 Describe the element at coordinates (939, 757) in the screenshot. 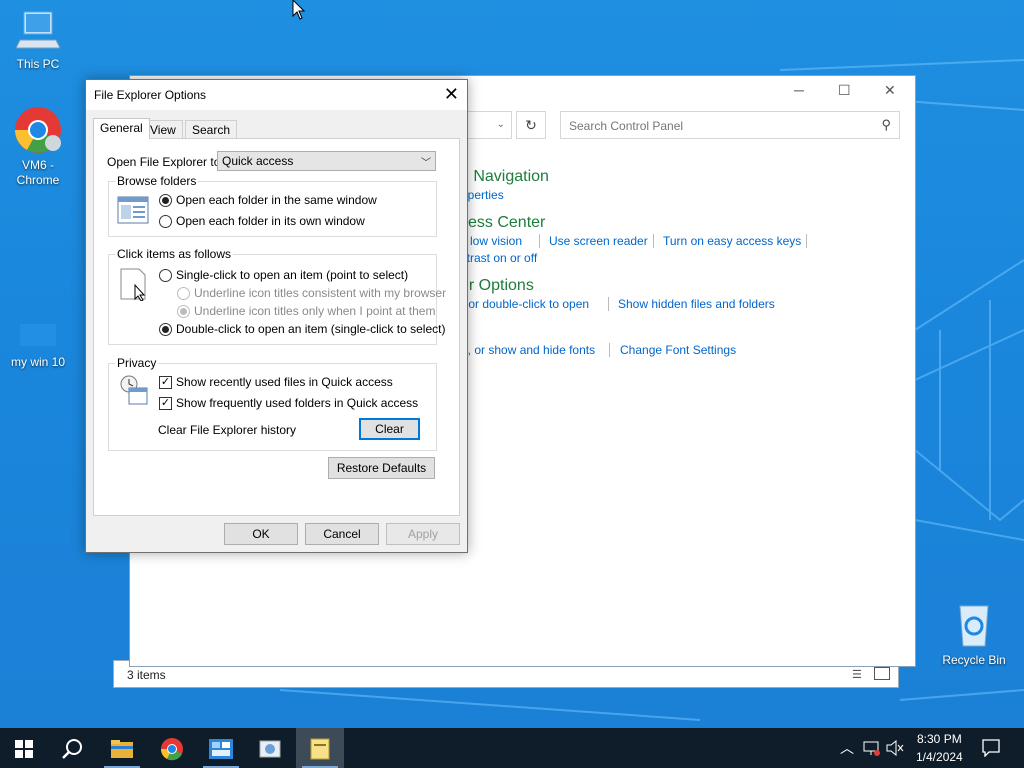

I see `clock-date: 1/4/2024` at that location.